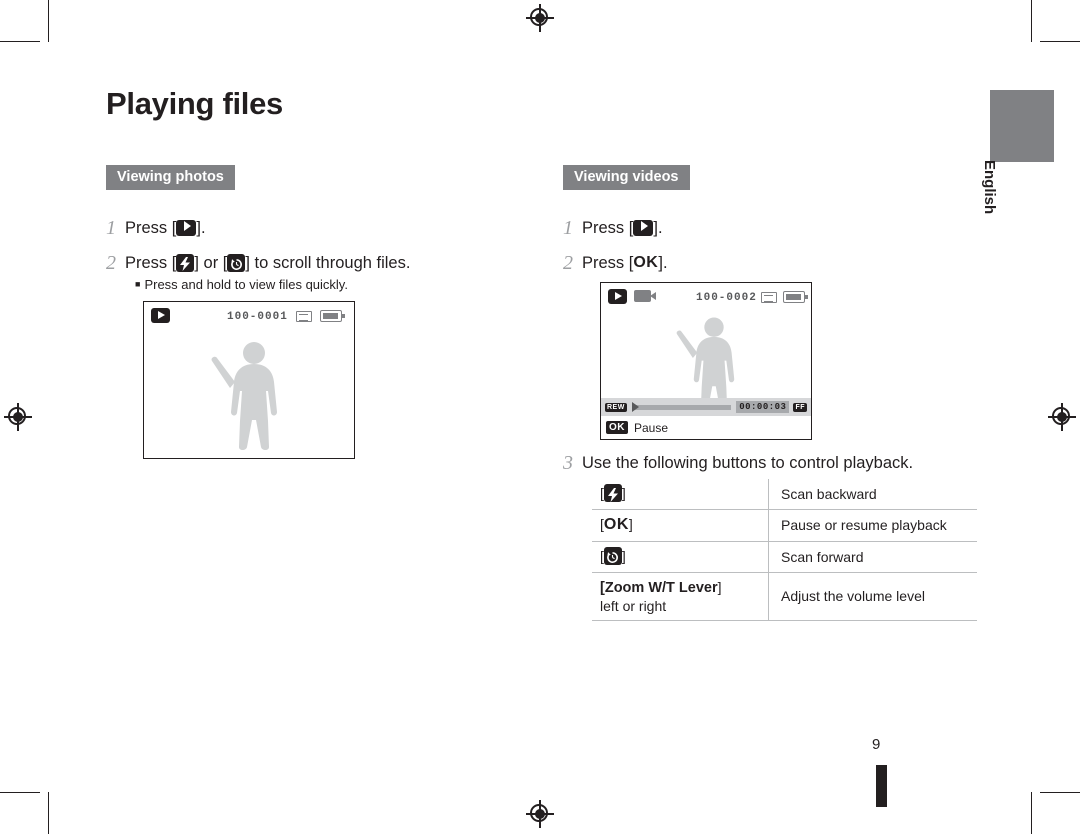 The height and width of the screenshot is (834, 1080). I want to click on right-step-2-text-before: Press [, so click(608, 263).